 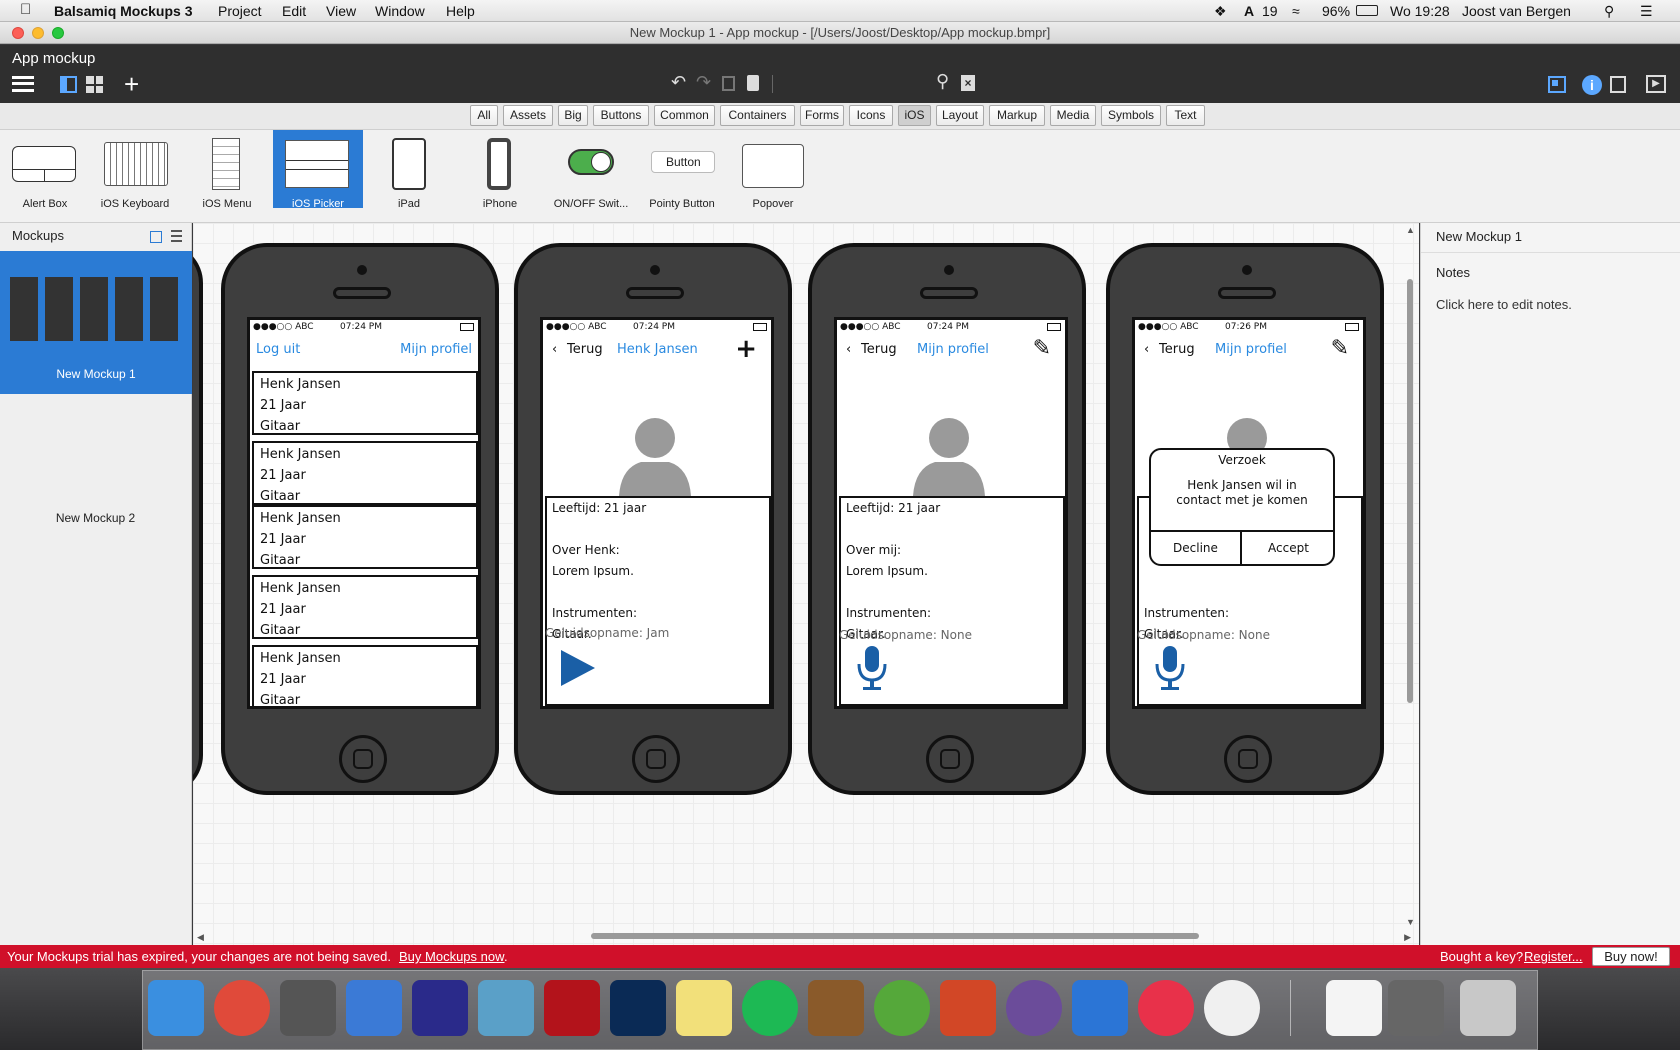 I want to click on utorrent-icon, so click(x=902, y=1008).